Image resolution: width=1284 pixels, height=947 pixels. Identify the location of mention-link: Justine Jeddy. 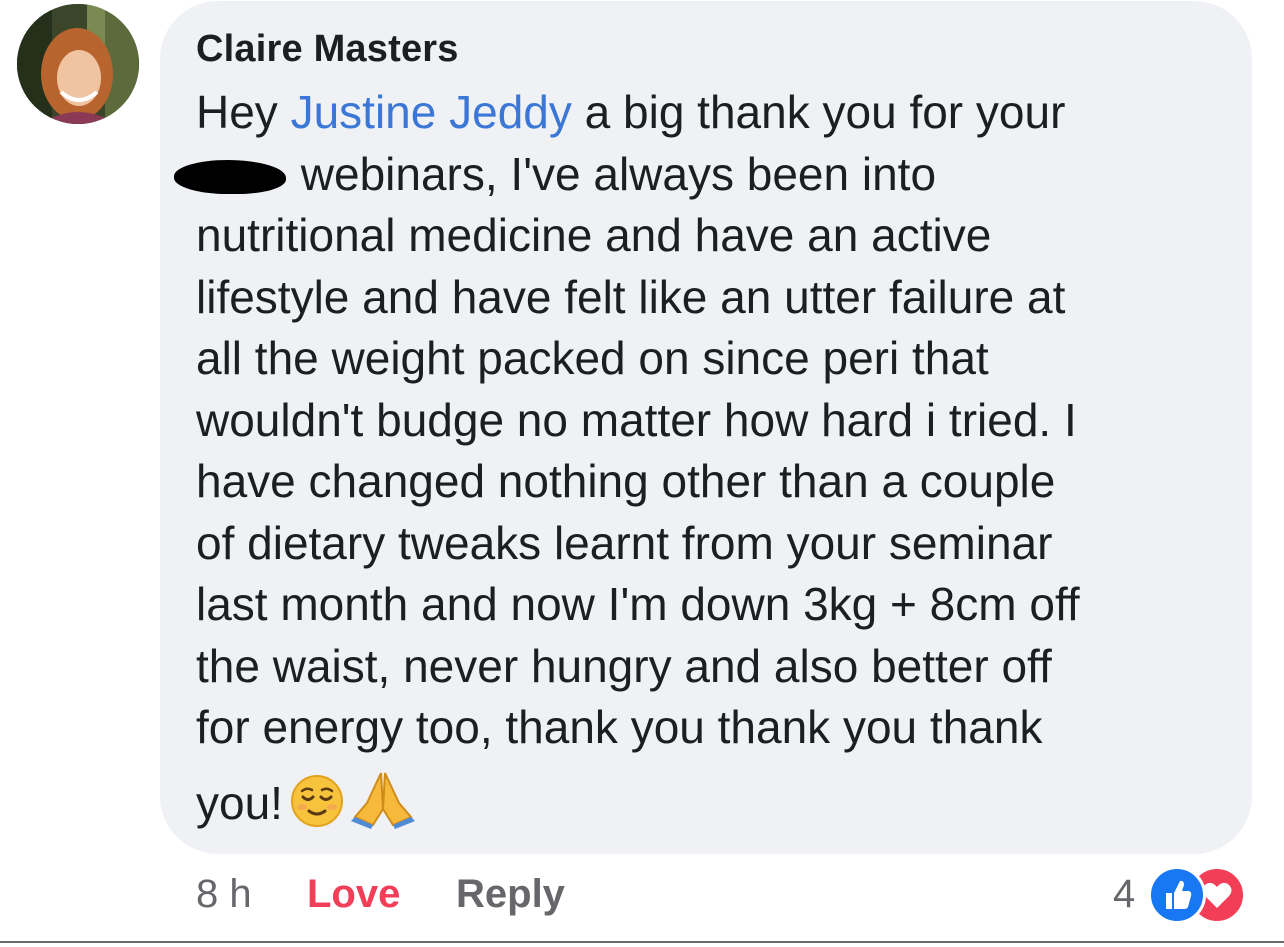
(431, 112).